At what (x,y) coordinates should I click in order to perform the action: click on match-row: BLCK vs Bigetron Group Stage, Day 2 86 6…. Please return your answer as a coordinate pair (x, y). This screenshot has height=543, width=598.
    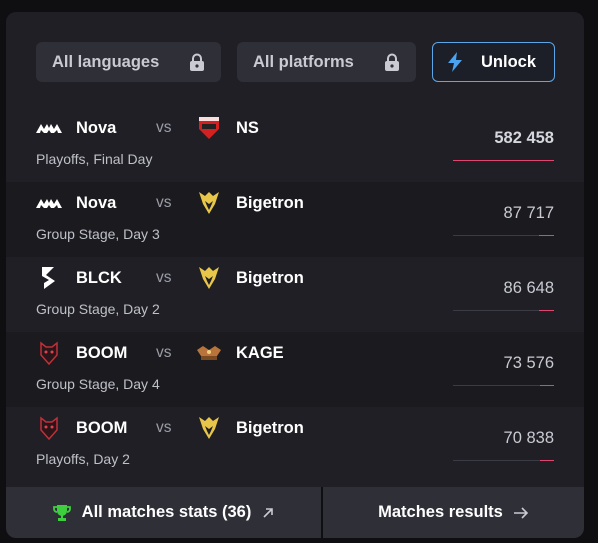
    Looking at the image, I should click on (295, 294).